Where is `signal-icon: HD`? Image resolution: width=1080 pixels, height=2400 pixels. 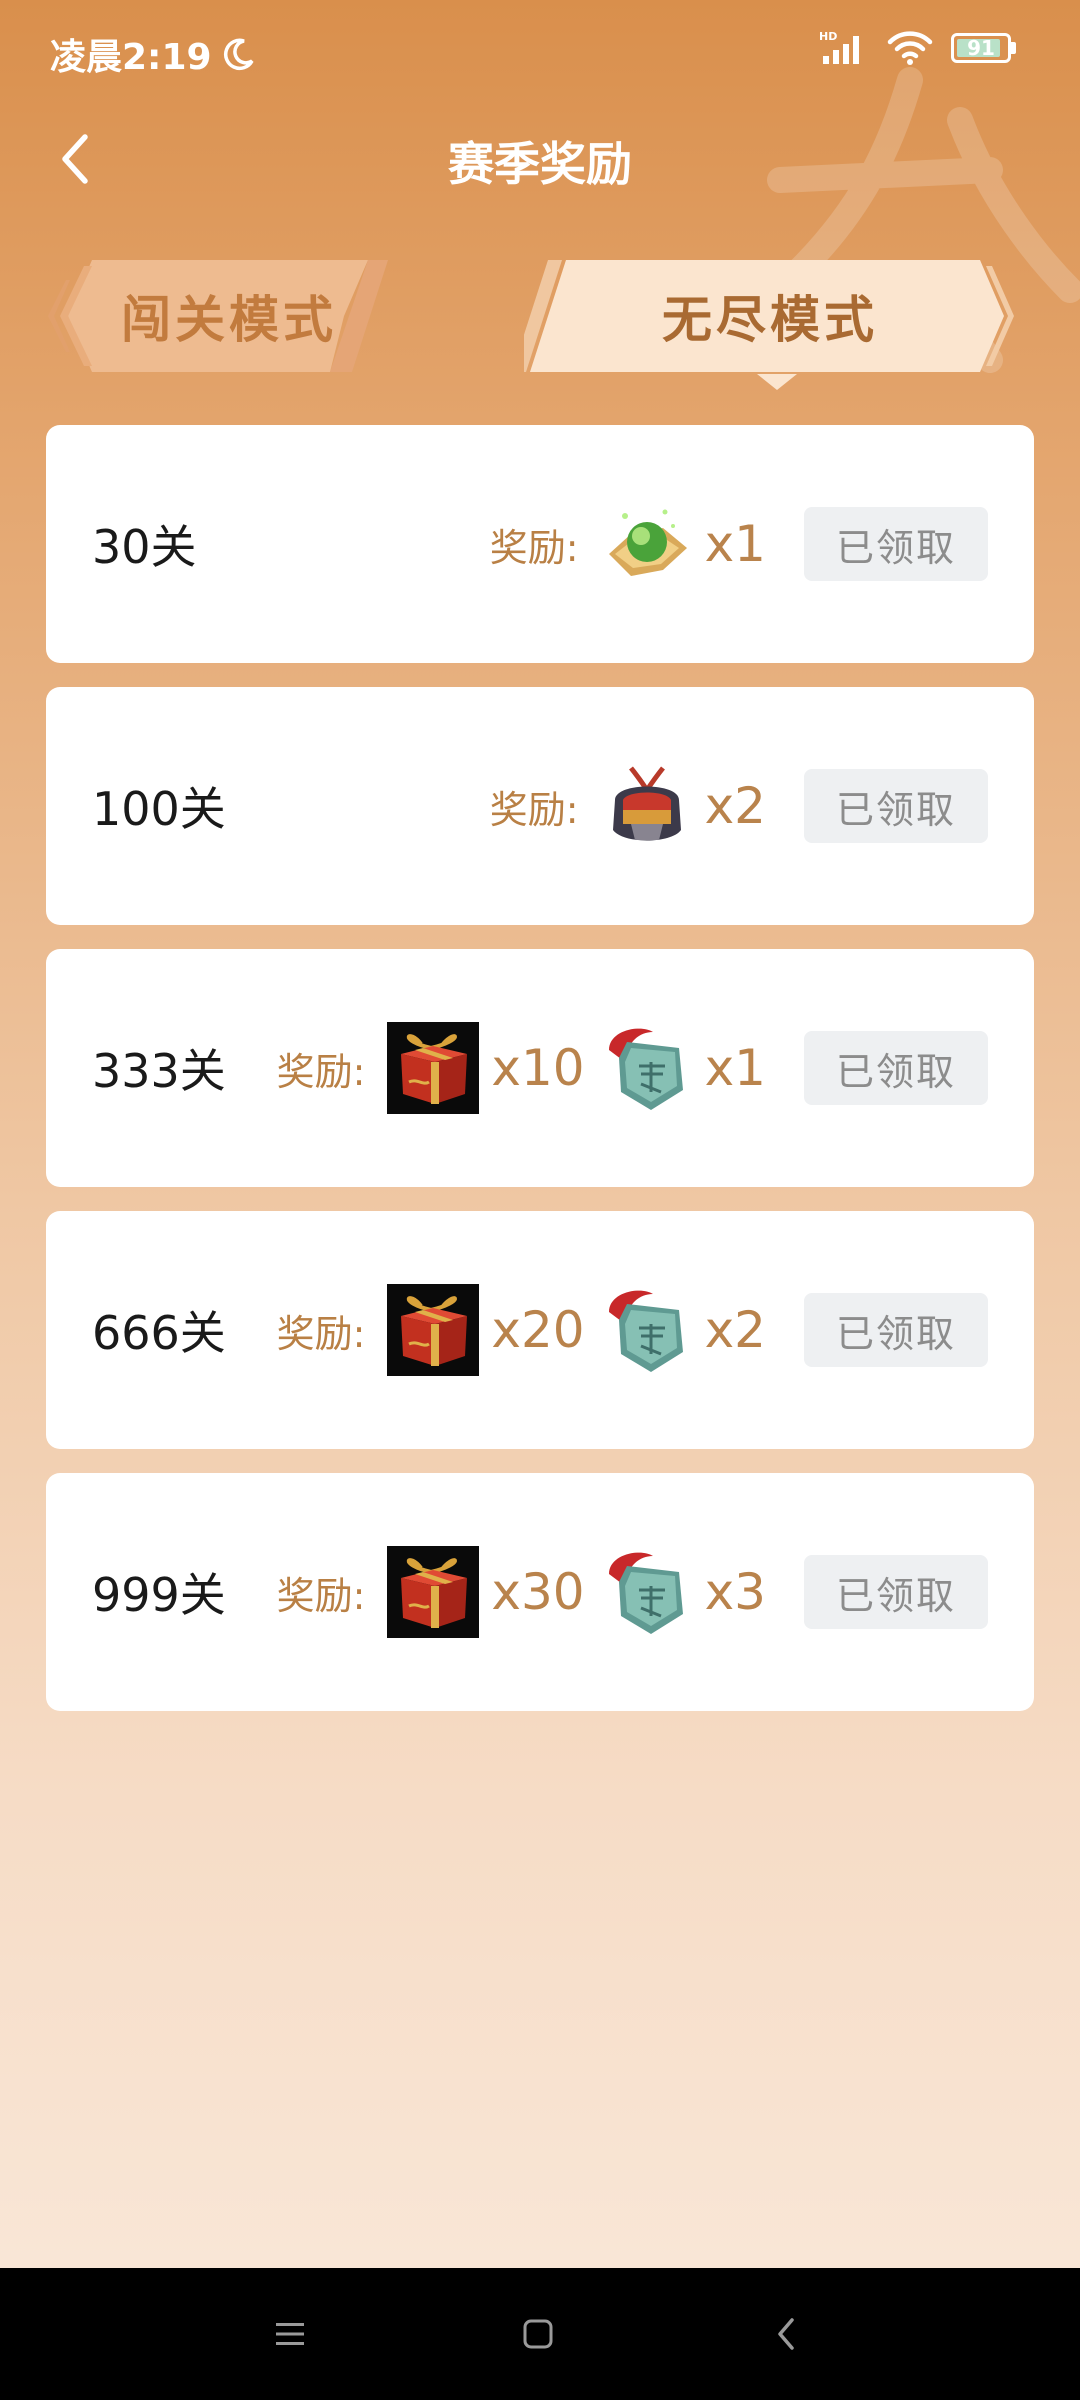
signal-icon: HD is located at coordinates (839, 47).